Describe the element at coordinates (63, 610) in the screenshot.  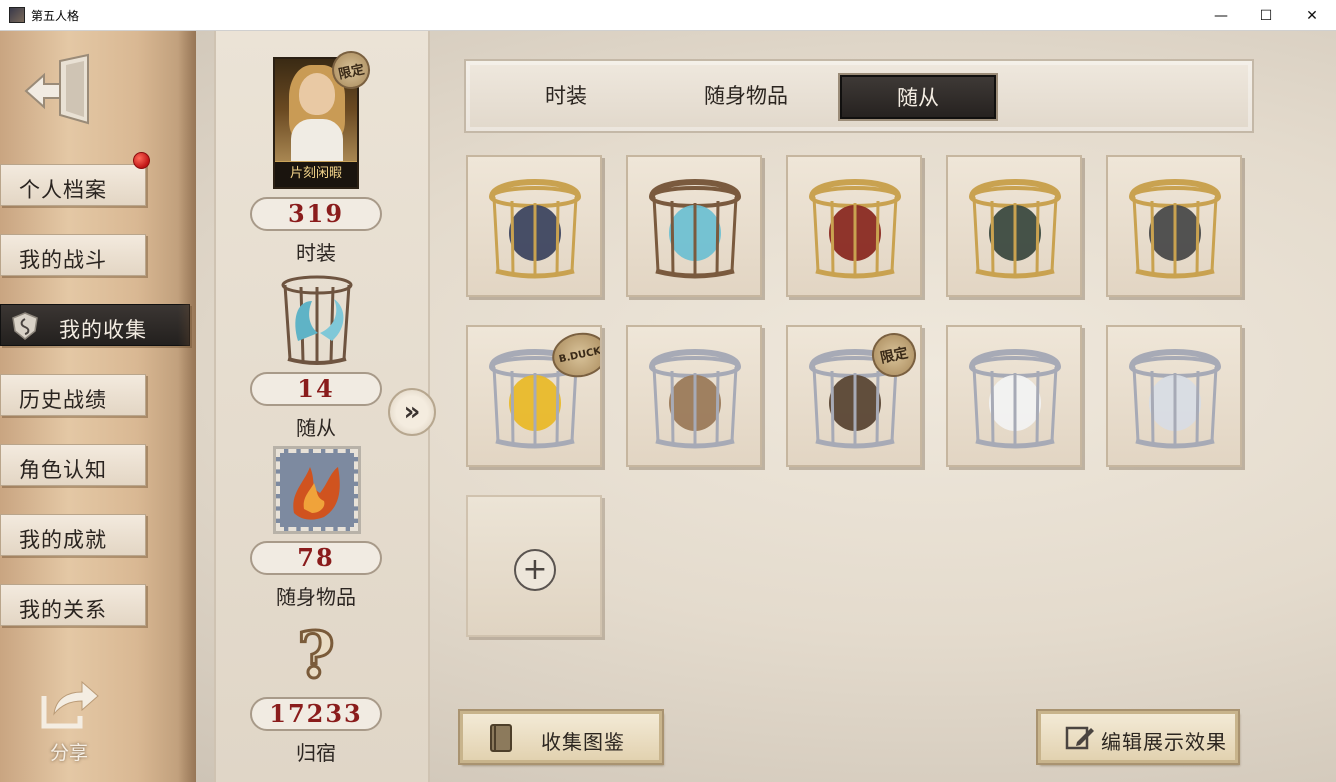
I see `sidebar-item-label: 我的关系` at that location.